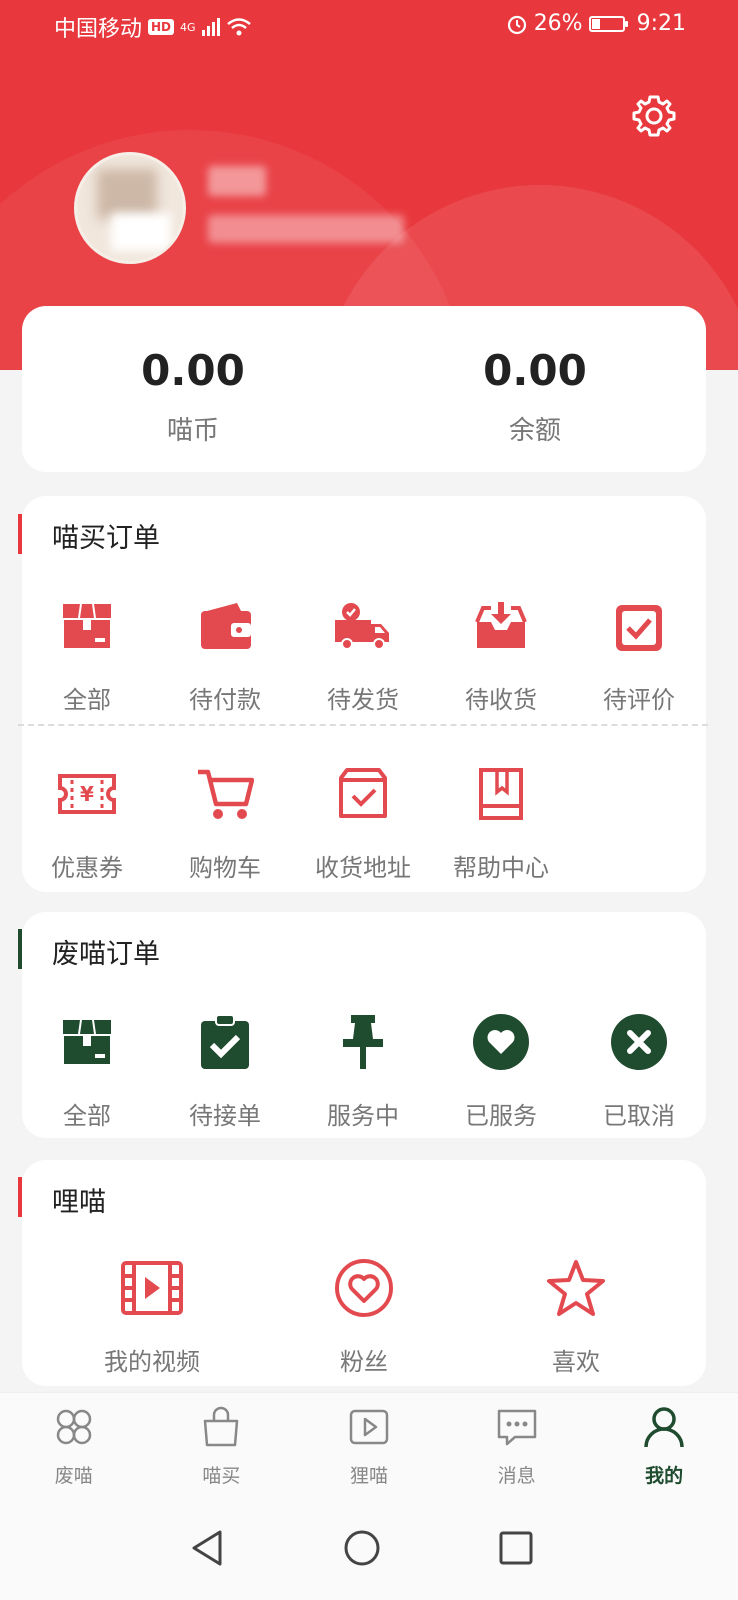 Image resolution: width=738 pixels, height=1600 pixels. I want to click on alarm-icon, so click(516, 24).